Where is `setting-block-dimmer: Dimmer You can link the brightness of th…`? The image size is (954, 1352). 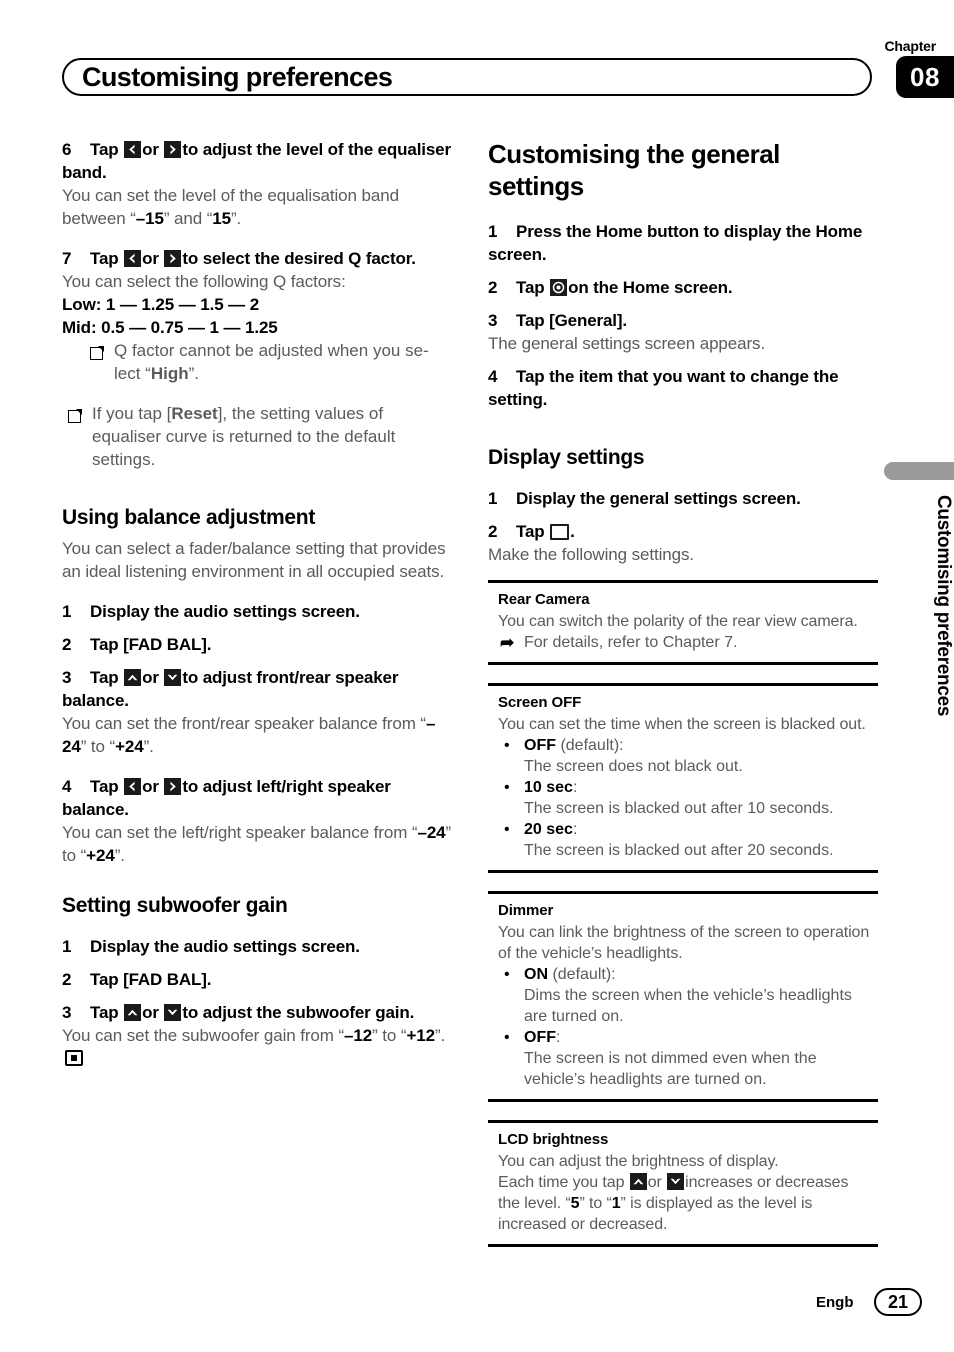
setting-block-dimmer: Dimmer You can link the brightness of th… is located at coordinates (683, 996).